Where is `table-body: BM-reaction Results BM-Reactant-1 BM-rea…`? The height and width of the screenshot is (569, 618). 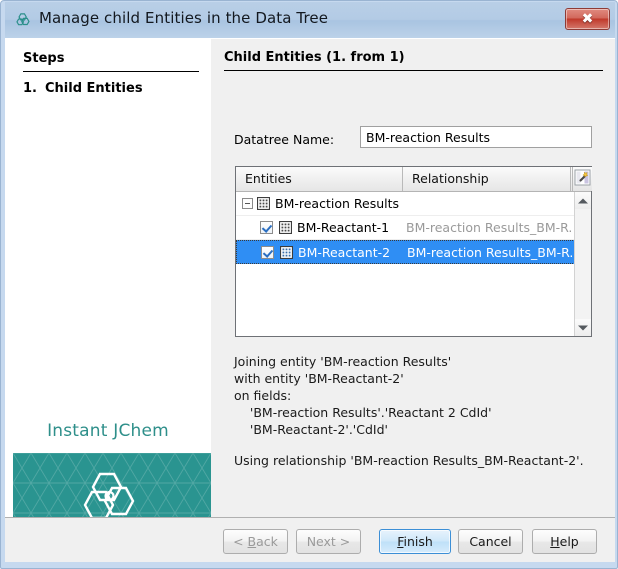 table-body: BM-reaction Results BM-Reactant-1 BM-rea… is located at coordinates (413, 264).